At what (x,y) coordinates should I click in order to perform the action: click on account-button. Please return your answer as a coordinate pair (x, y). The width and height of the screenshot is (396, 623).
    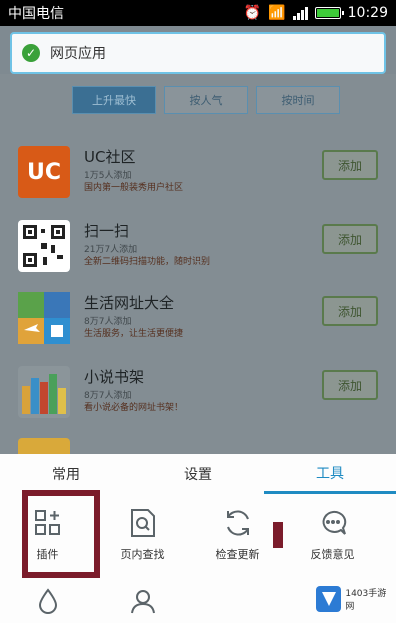
    Looking at the image, I should click on (142, 601).